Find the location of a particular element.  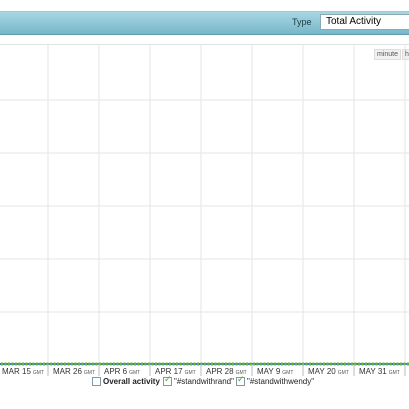

legend-label-standwithrand: "#standwithrand" is located at coordinates (204, 381).